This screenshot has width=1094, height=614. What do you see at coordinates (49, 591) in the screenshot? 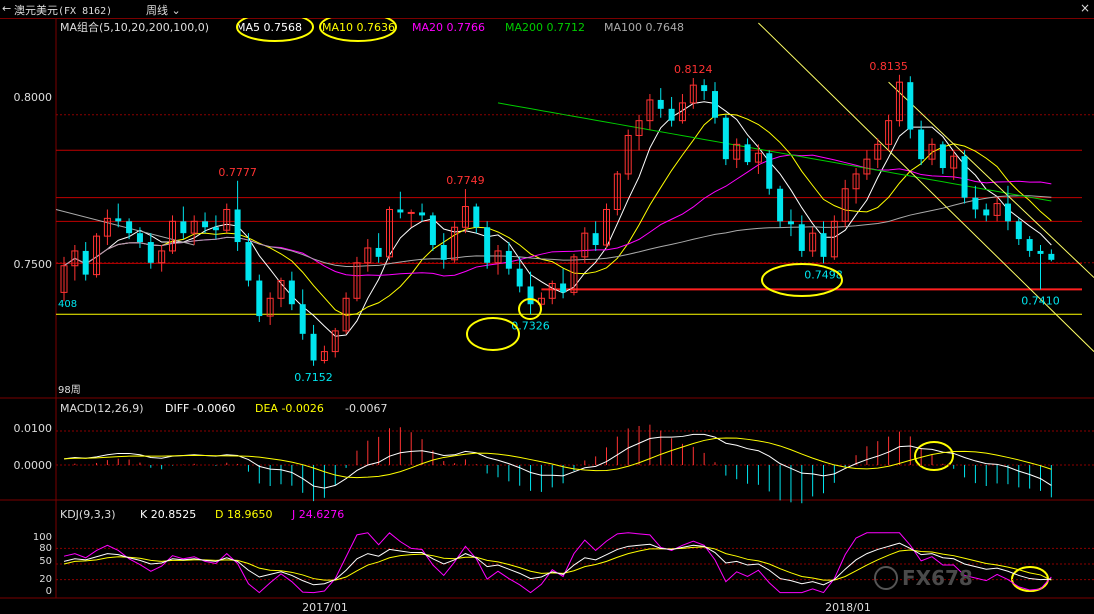
I see `kdj-tick-label: 0` at bounding box center [49, 591].